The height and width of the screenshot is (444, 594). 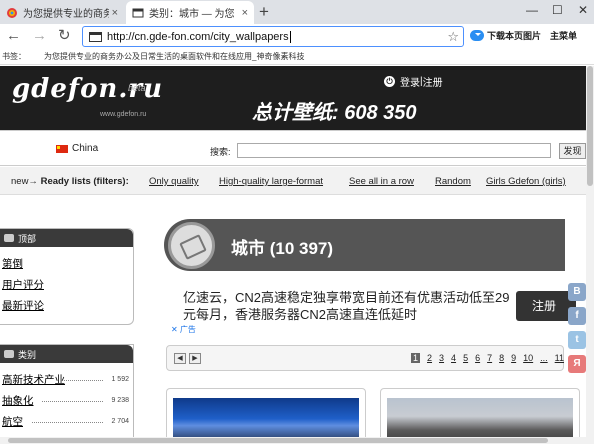 I want to click on tab-business: 为您提供专业的商务 ×, so click(x=62, y=12).